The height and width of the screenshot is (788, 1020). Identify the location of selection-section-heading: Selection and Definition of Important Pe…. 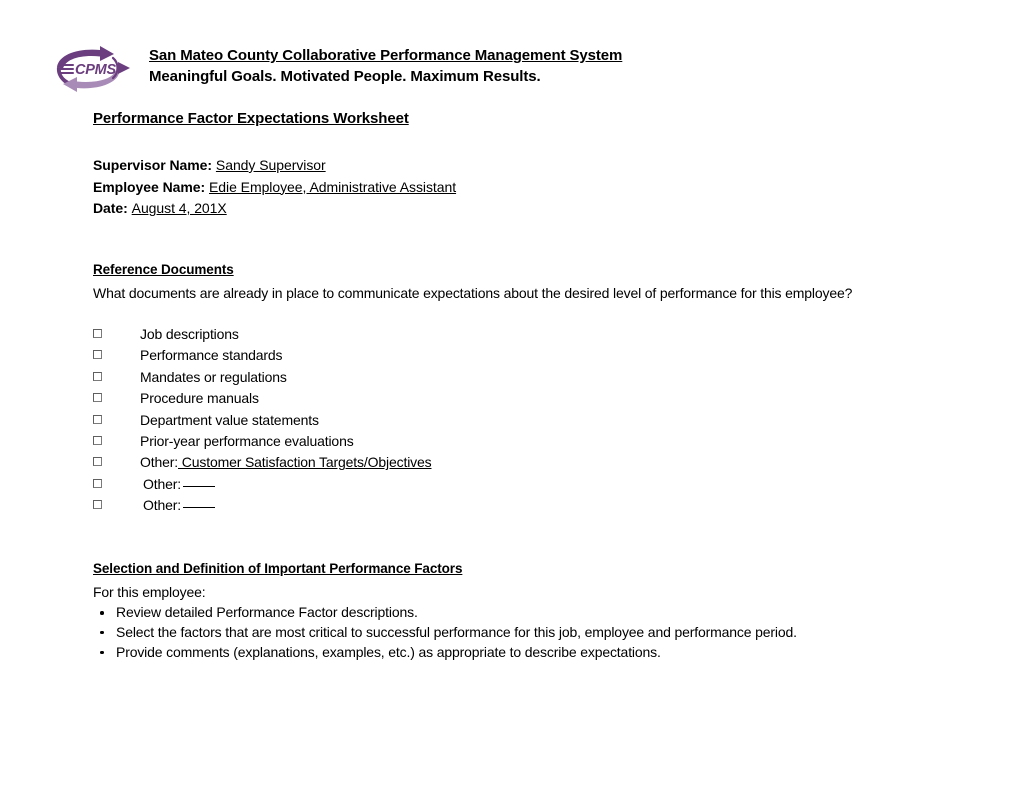
(278, 568).